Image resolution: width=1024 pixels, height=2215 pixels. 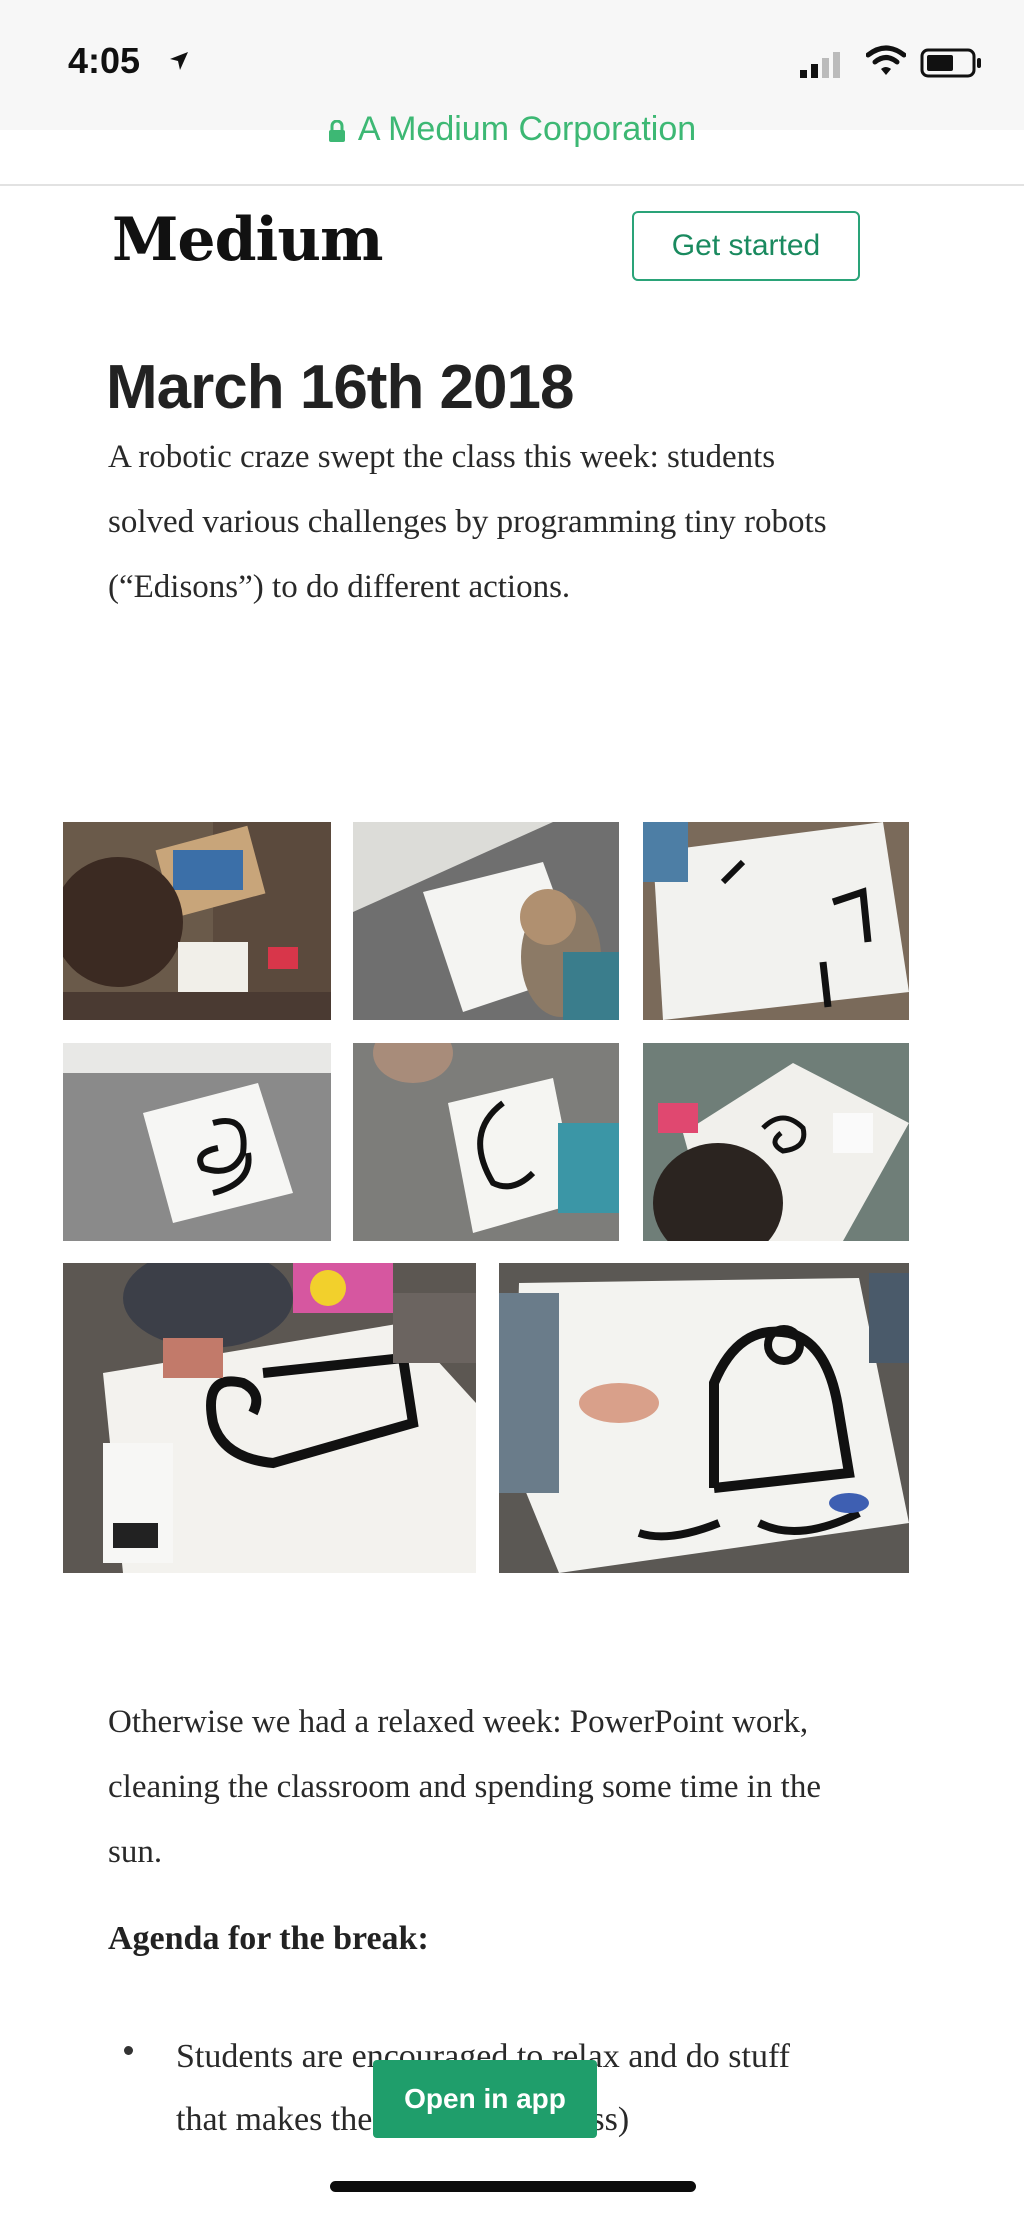 I want to click on photo-track-loop, so click(x=269, y=1418).